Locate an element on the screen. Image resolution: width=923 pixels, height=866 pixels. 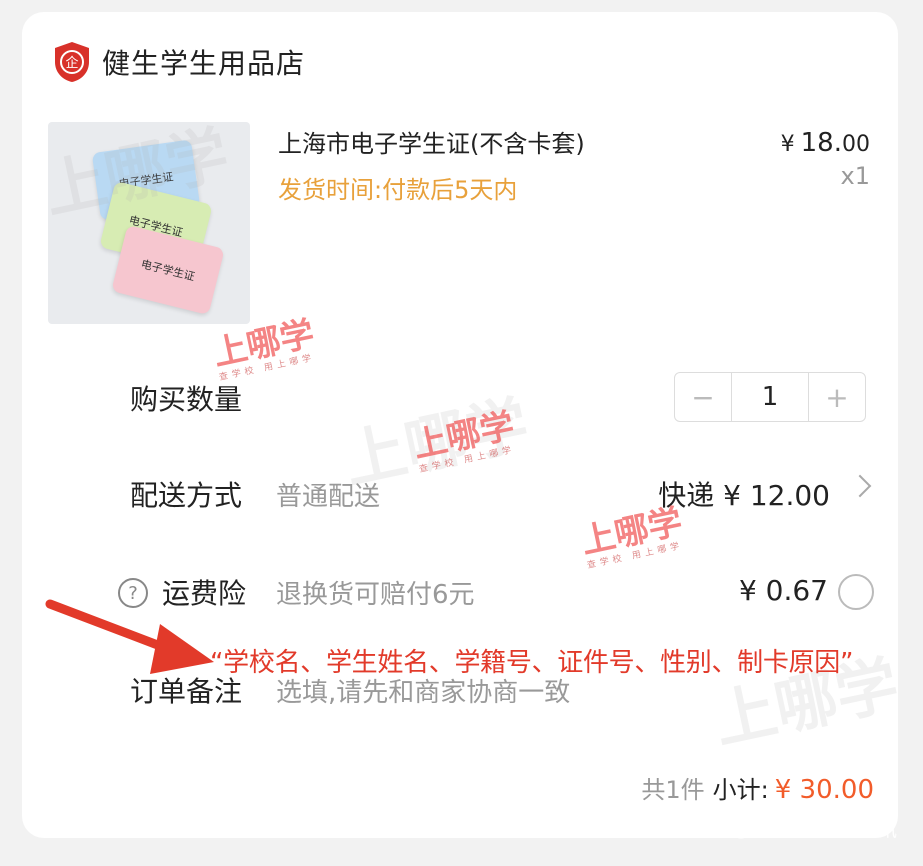
product-price: ¥18.00 is located at coordinates (825, 143).